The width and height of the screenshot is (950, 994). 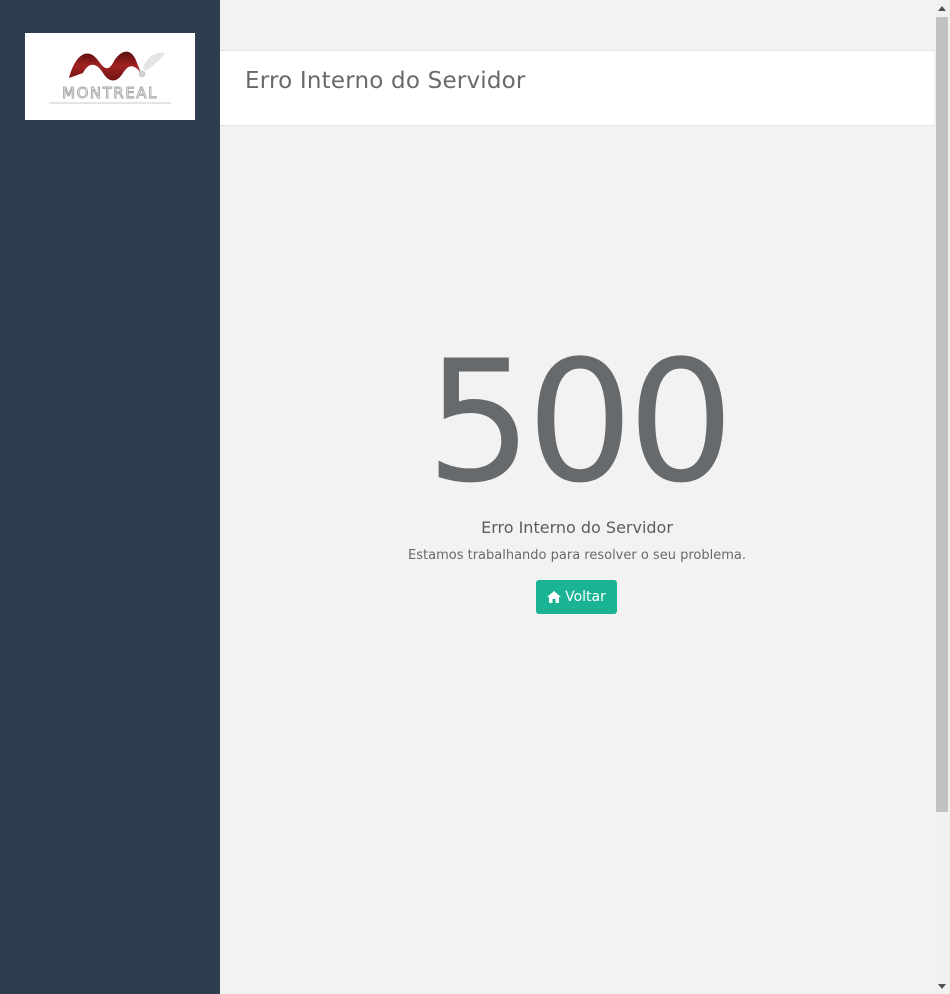 What do you see at coordinates (385, 81) in the screenshot?
I see `page-title: Erro Interno do Servidor` at bounding box center [385, 81].